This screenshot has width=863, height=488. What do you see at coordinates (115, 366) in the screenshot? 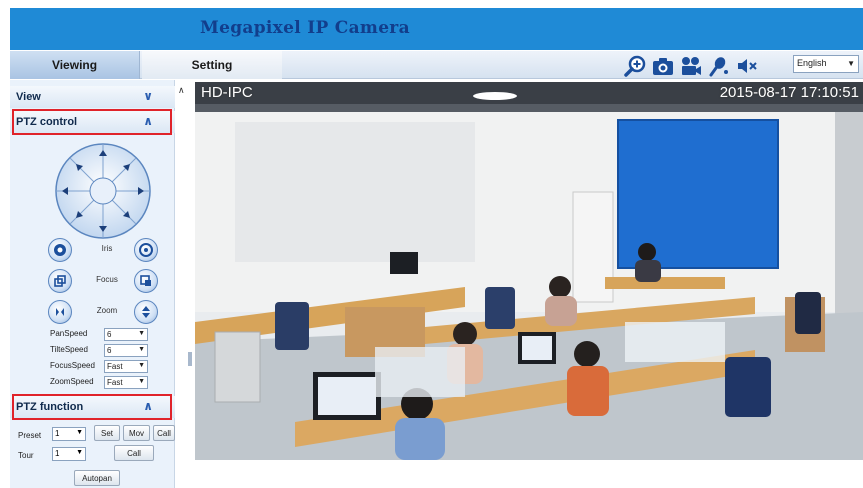
I see `focus-speed-value: Fast` at bounding box center [115, 366].